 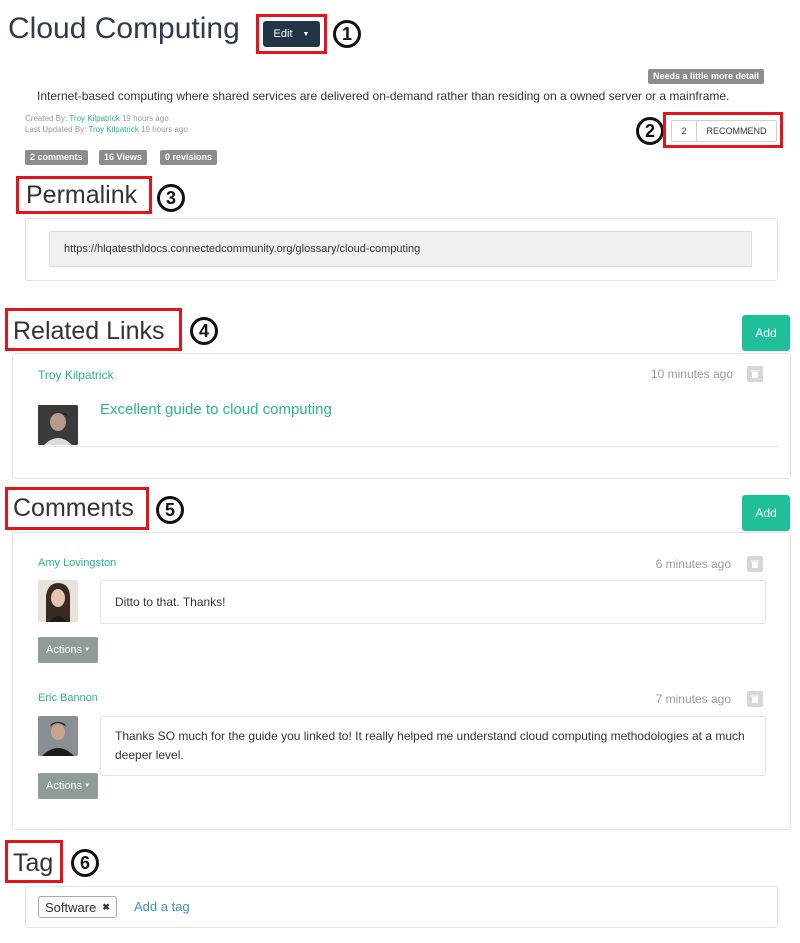 What do you see at coordinates (766, 333) in the screenshot?
I see `add-related-link-button: Add` at bounding box center [766, 333].